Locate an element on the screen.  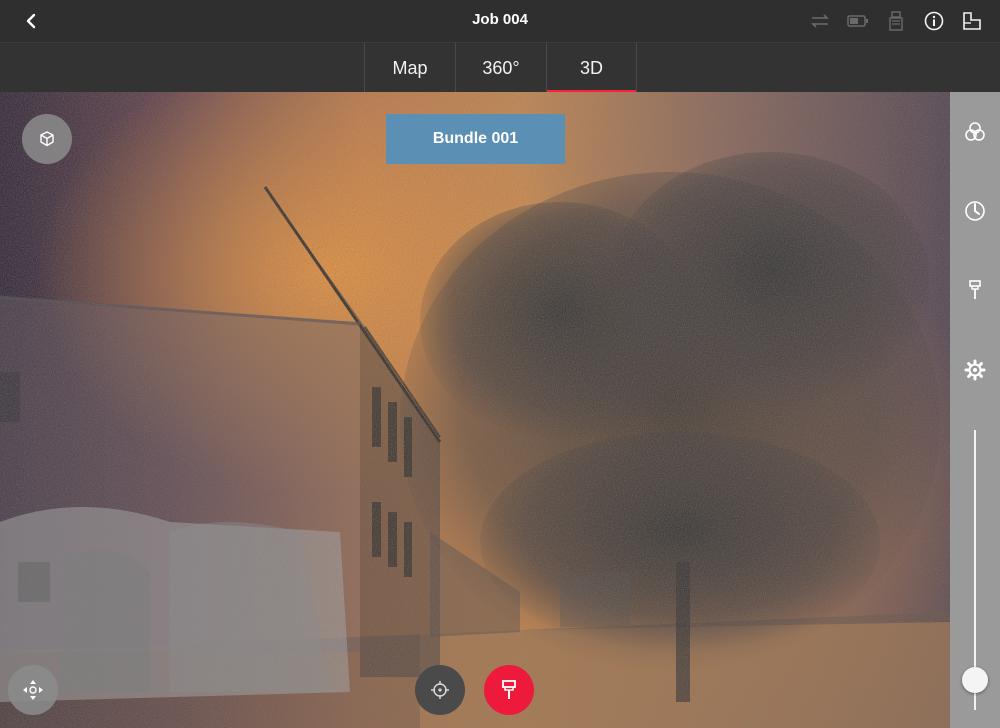
add-pin-button is located at coordinates (509, 690).